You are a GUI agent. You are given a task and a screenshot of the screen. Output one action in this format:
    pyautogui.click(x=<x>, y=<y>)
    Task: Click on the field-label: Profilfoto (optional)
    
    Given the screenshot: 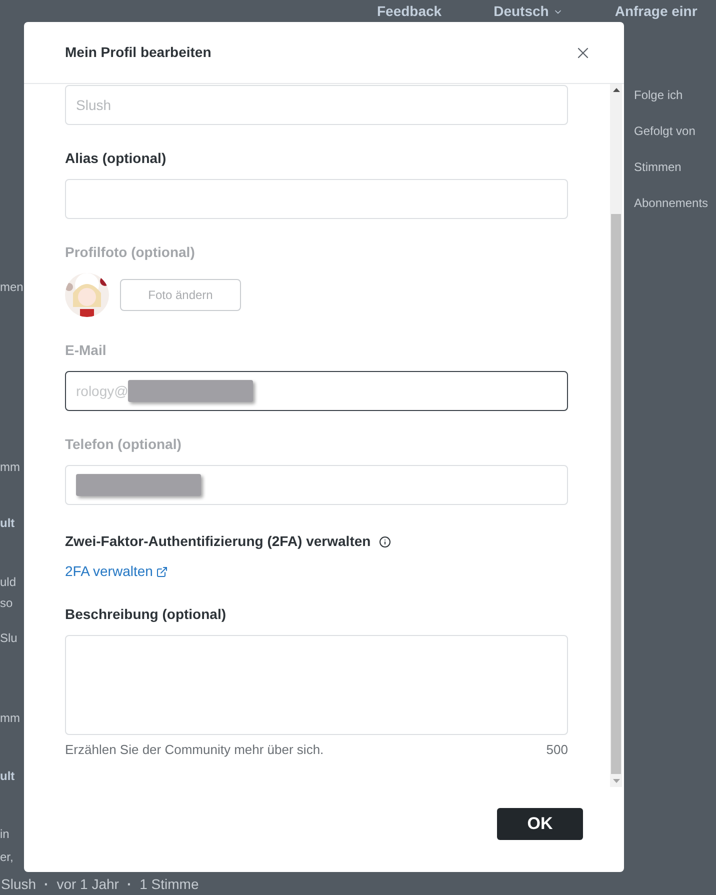 What is the action you would take?
    pyautogui.click(x=130, y=252)
    